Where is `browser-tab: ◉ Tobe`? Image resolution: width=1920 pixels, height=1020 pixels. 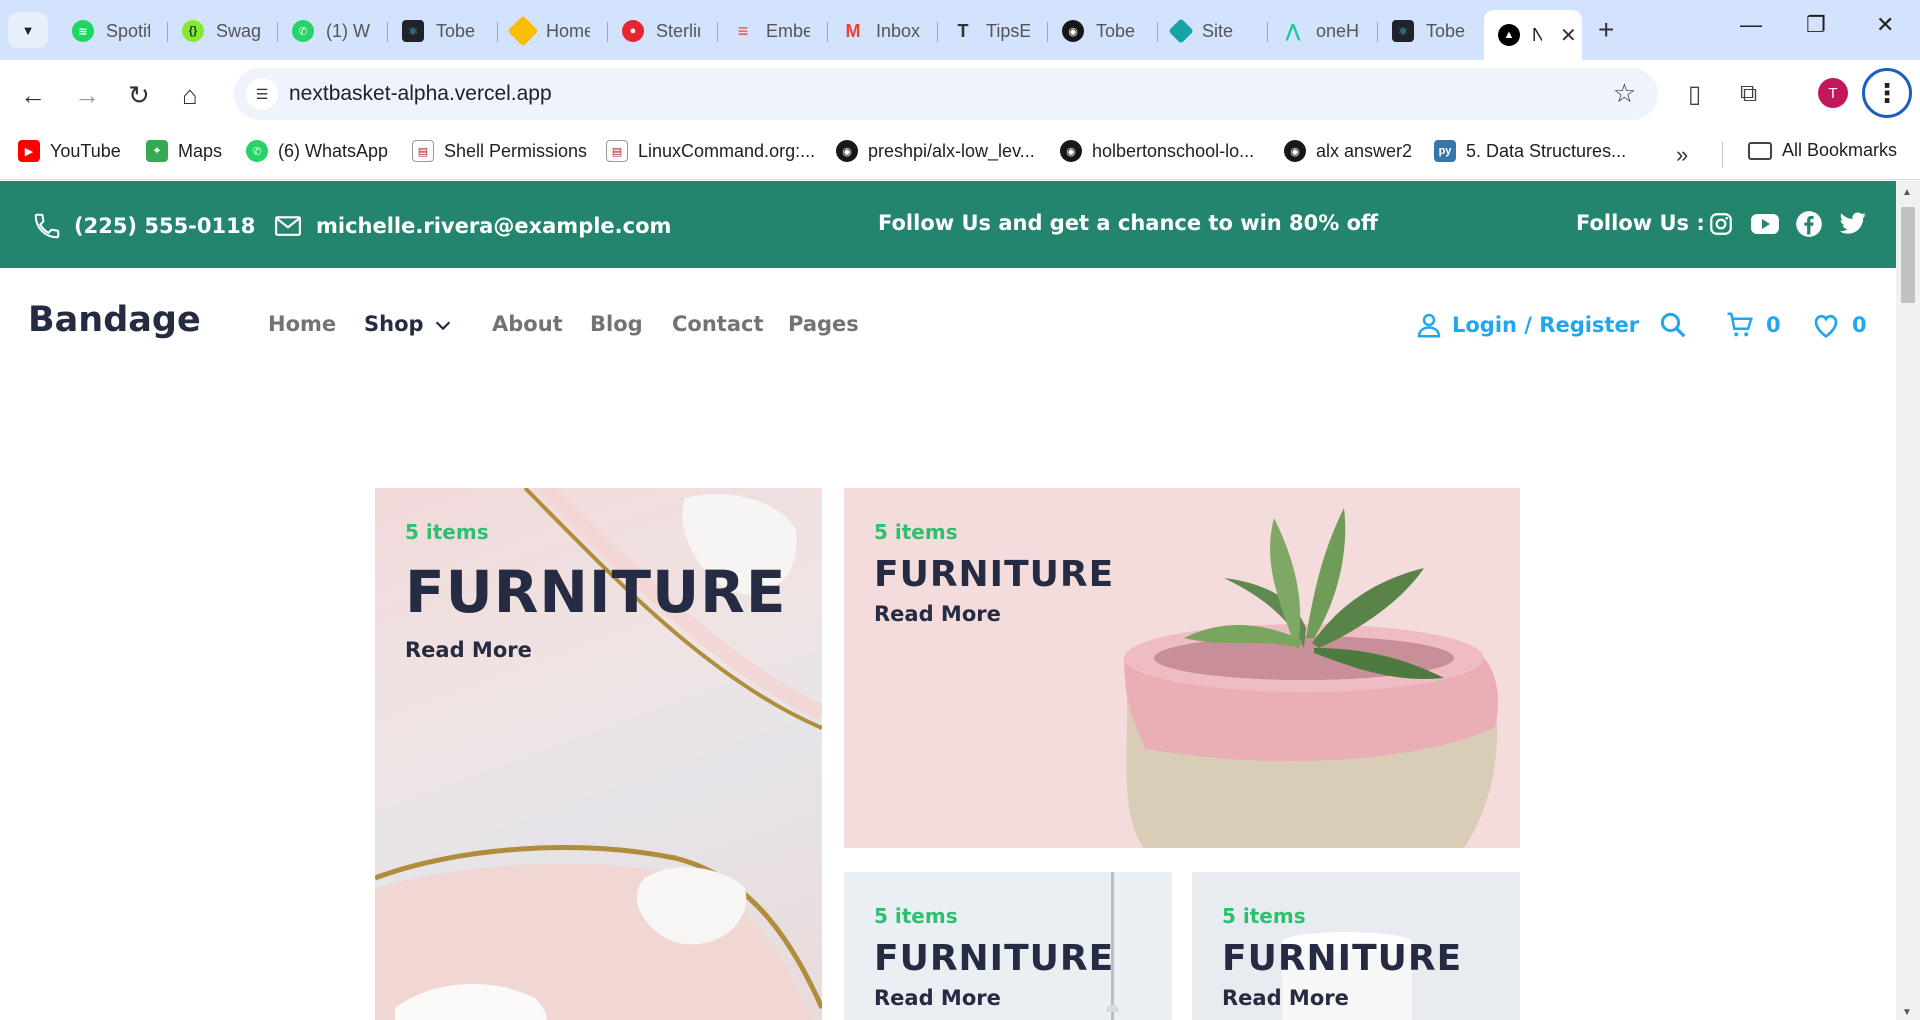
browser-tab: ◉ Tobe is located at coordinates (1103, 31).